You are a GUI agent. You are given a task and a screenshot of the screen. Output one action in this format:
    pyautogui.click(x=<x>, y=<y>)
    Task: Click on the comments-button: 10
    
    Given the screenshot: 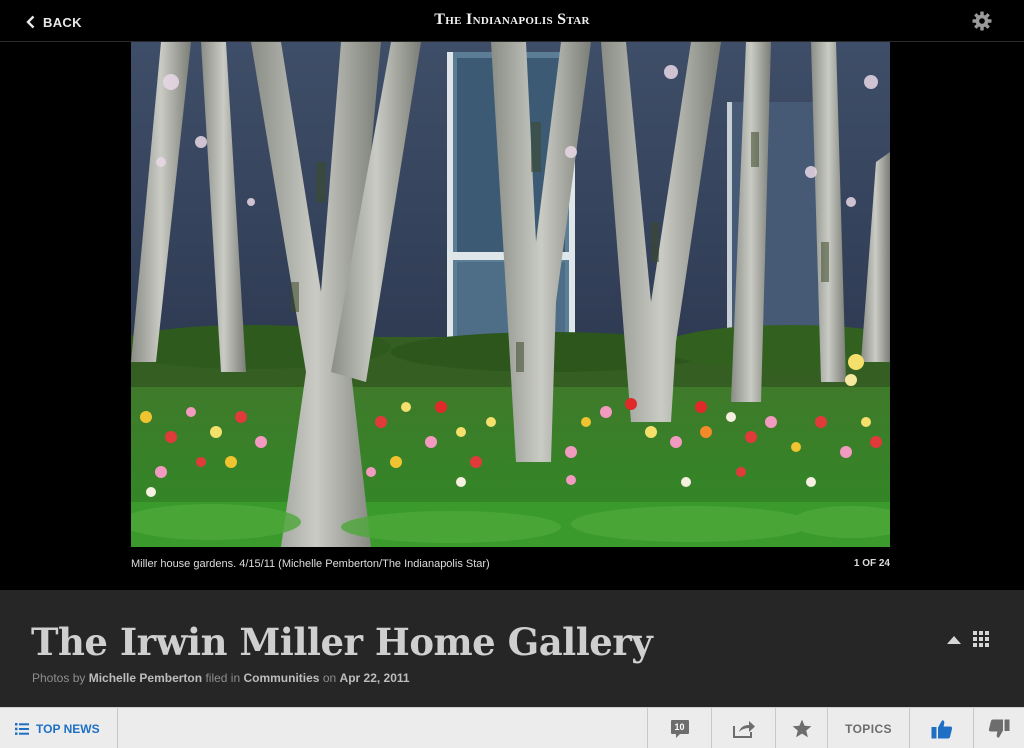 What is the action you would take?
    pyautogui.click(x=679, y=728)
    